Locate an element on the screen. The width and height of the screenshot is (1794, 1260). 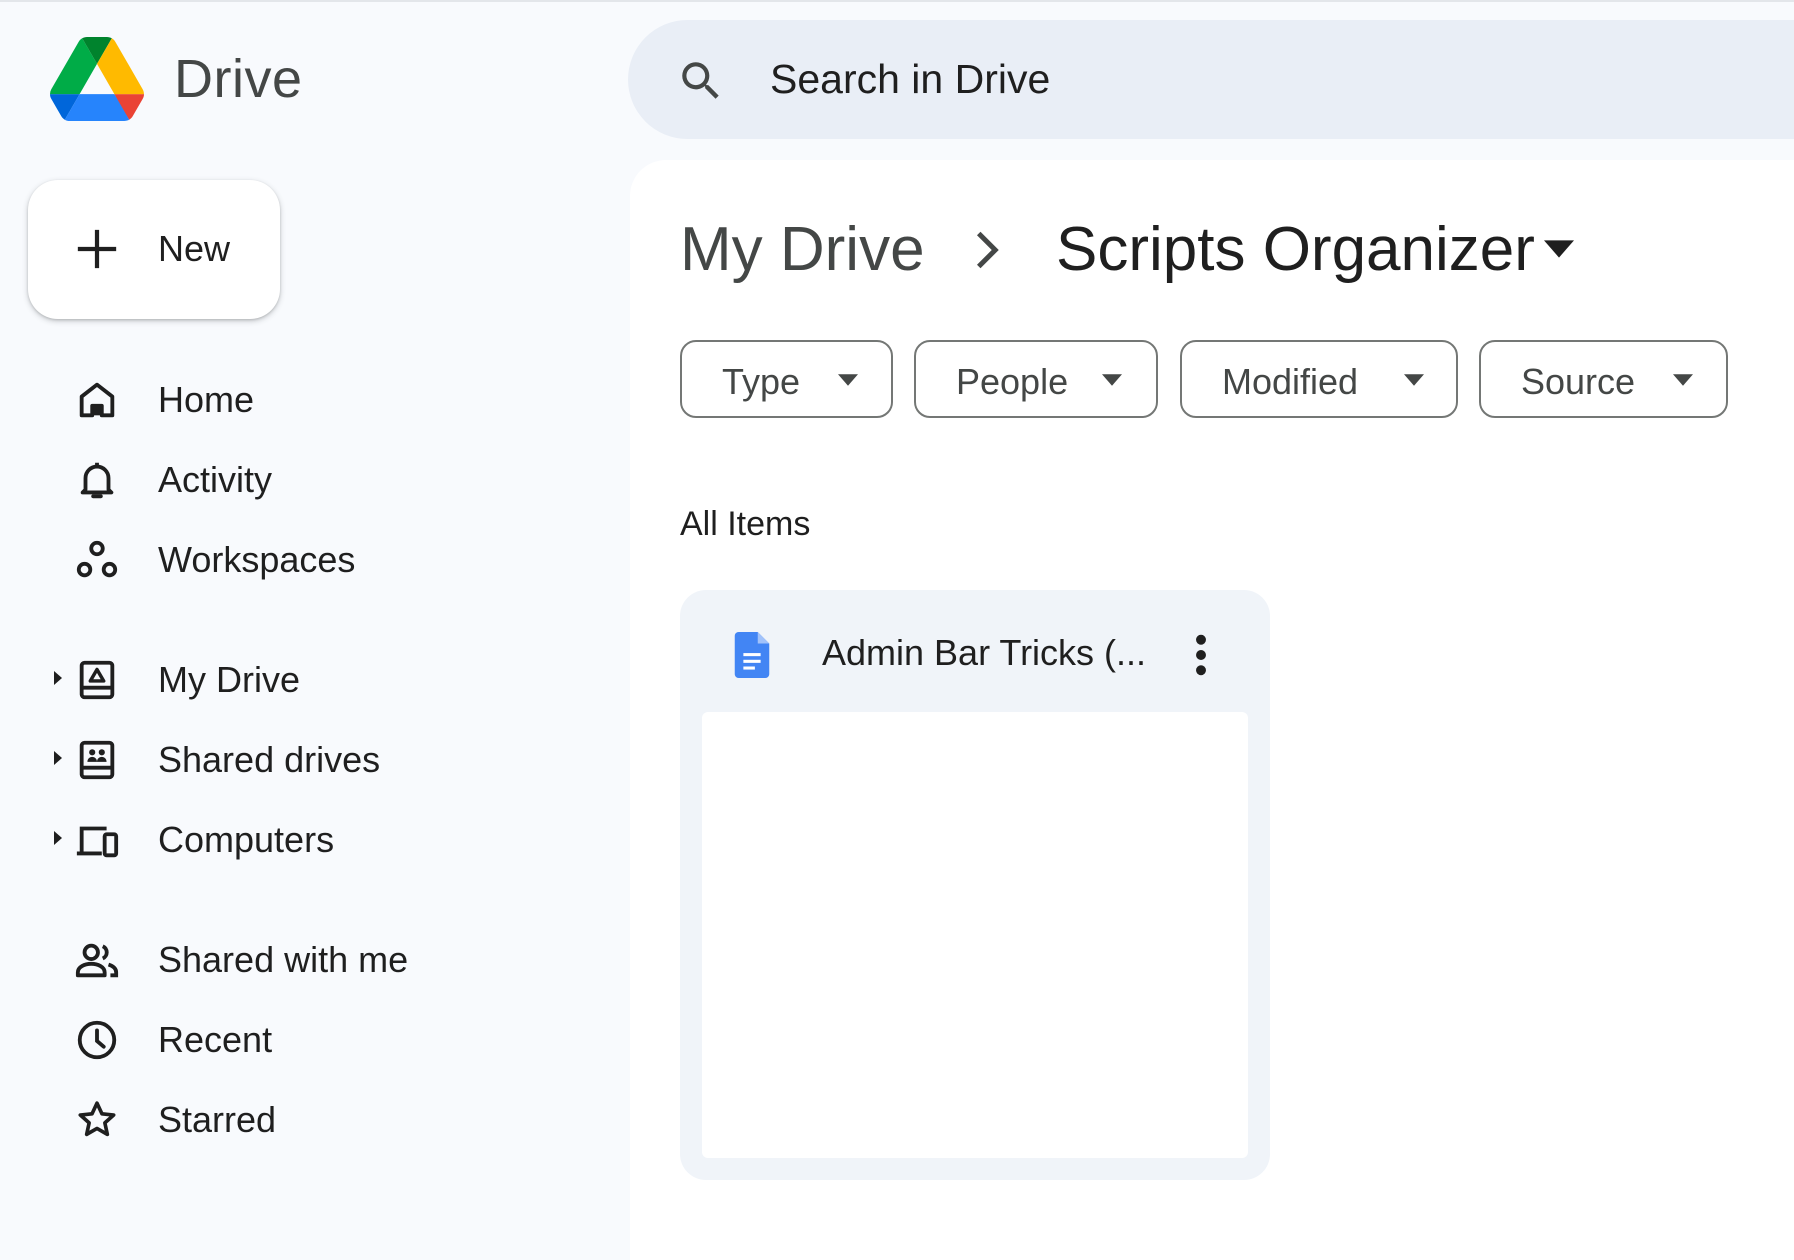
filter-label: People is located at coordinates (1012, 381).